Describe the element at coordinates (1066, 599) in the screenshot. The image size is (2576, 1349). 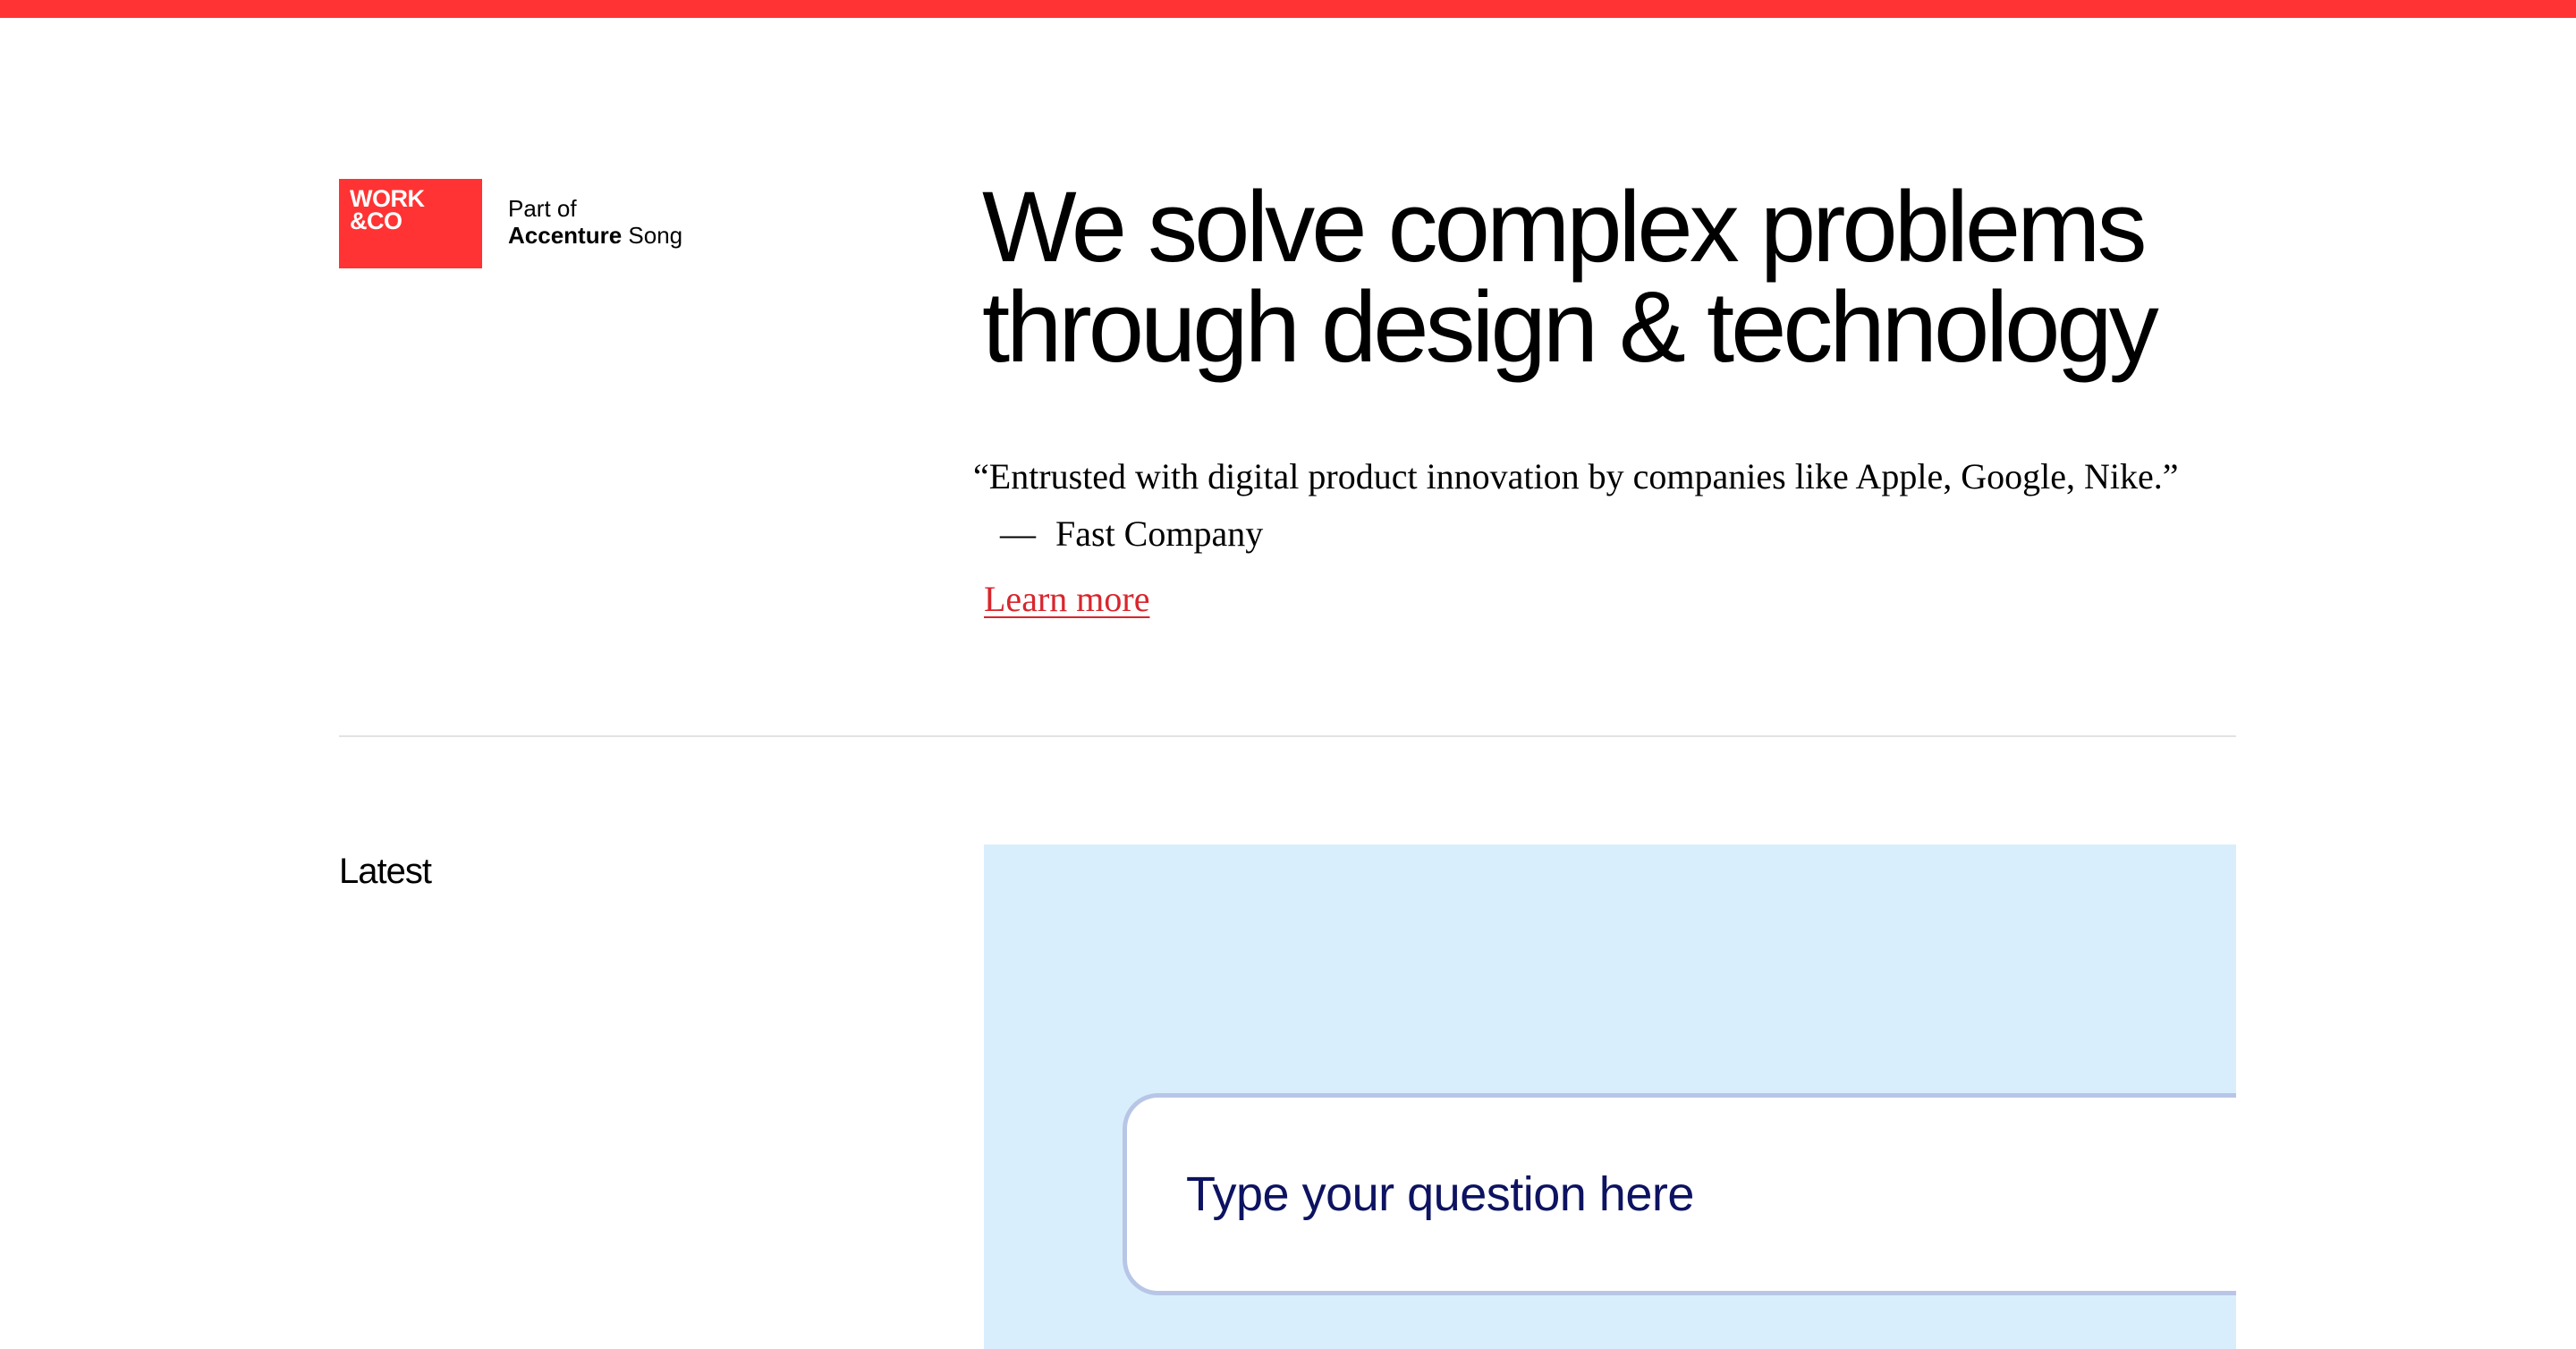
I see `learn-more-link: Learn more` at that location.